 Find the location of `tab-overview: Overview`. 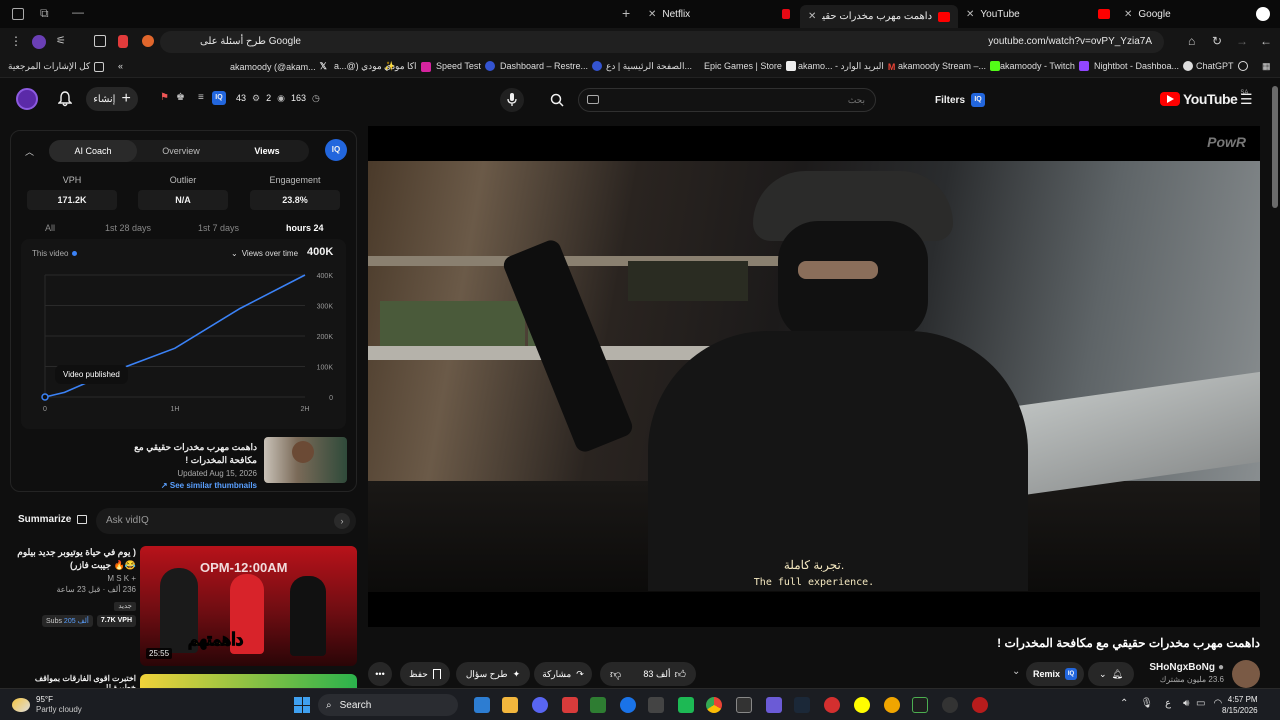

tab-overview: Overview is located at coordinates (181, 151).